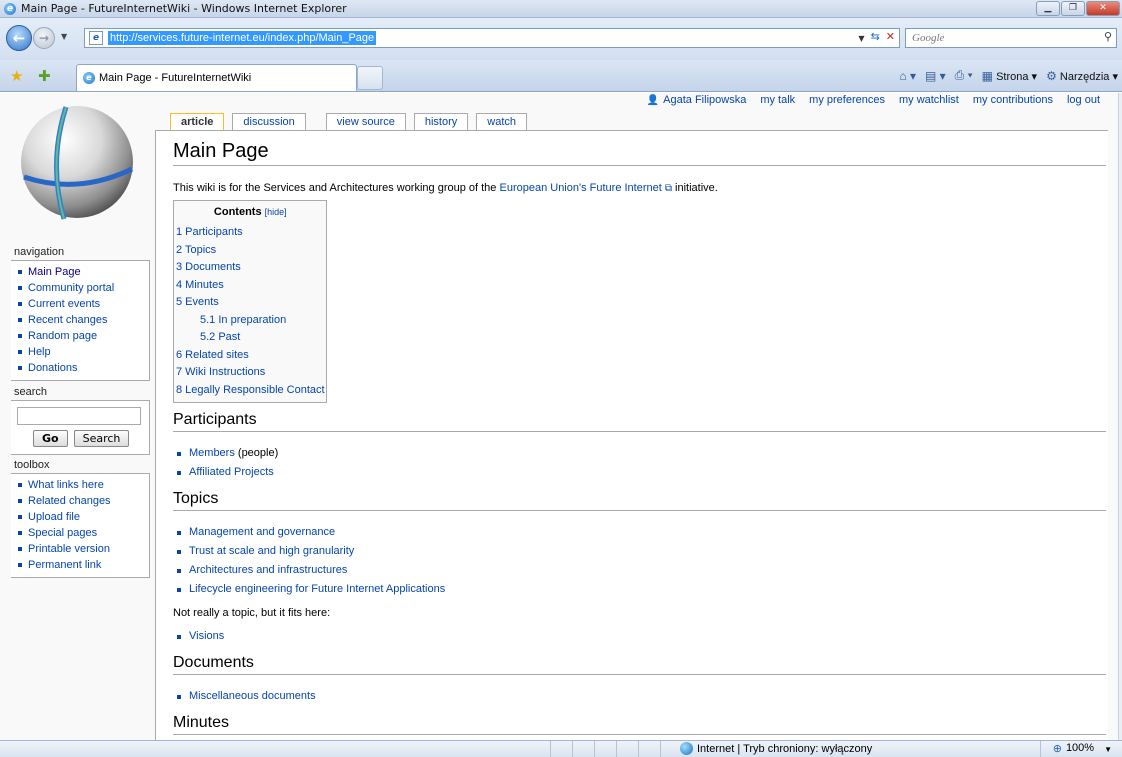 The width and height of the screenshot is (1122, 757). What do you see at coordinates (64, 304) in the screenshot?
I see `sidebar-link: Current events` at bounding box center [64, 304].